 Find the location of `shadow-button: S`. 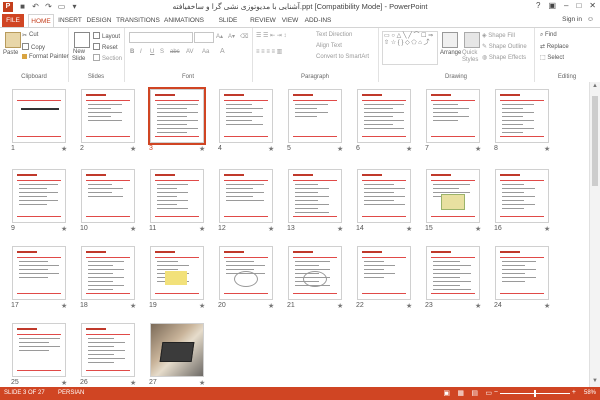

shadow-button: S is located at coordinates (162, 52).